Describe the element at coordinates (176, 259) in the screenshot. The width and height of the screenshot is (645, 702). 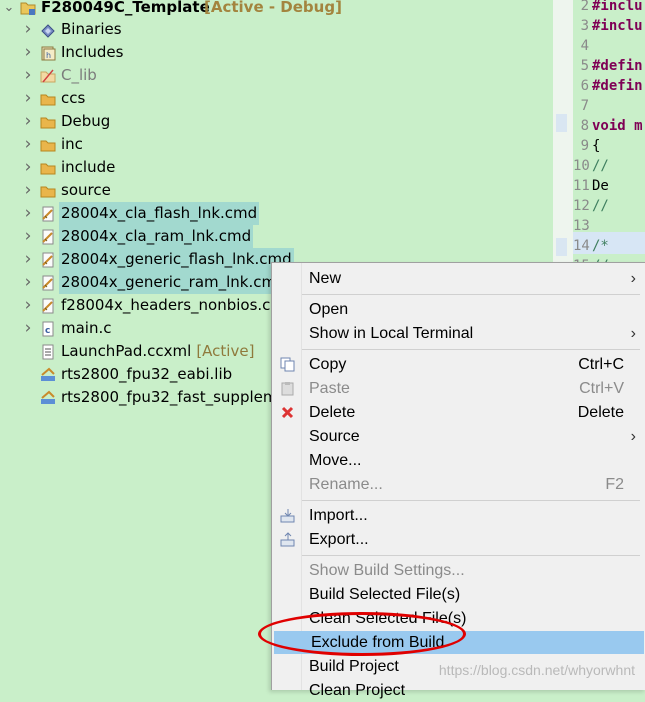
I see `tree-item-label: 28004x_generic_flash_lnk.cmd` at that location.